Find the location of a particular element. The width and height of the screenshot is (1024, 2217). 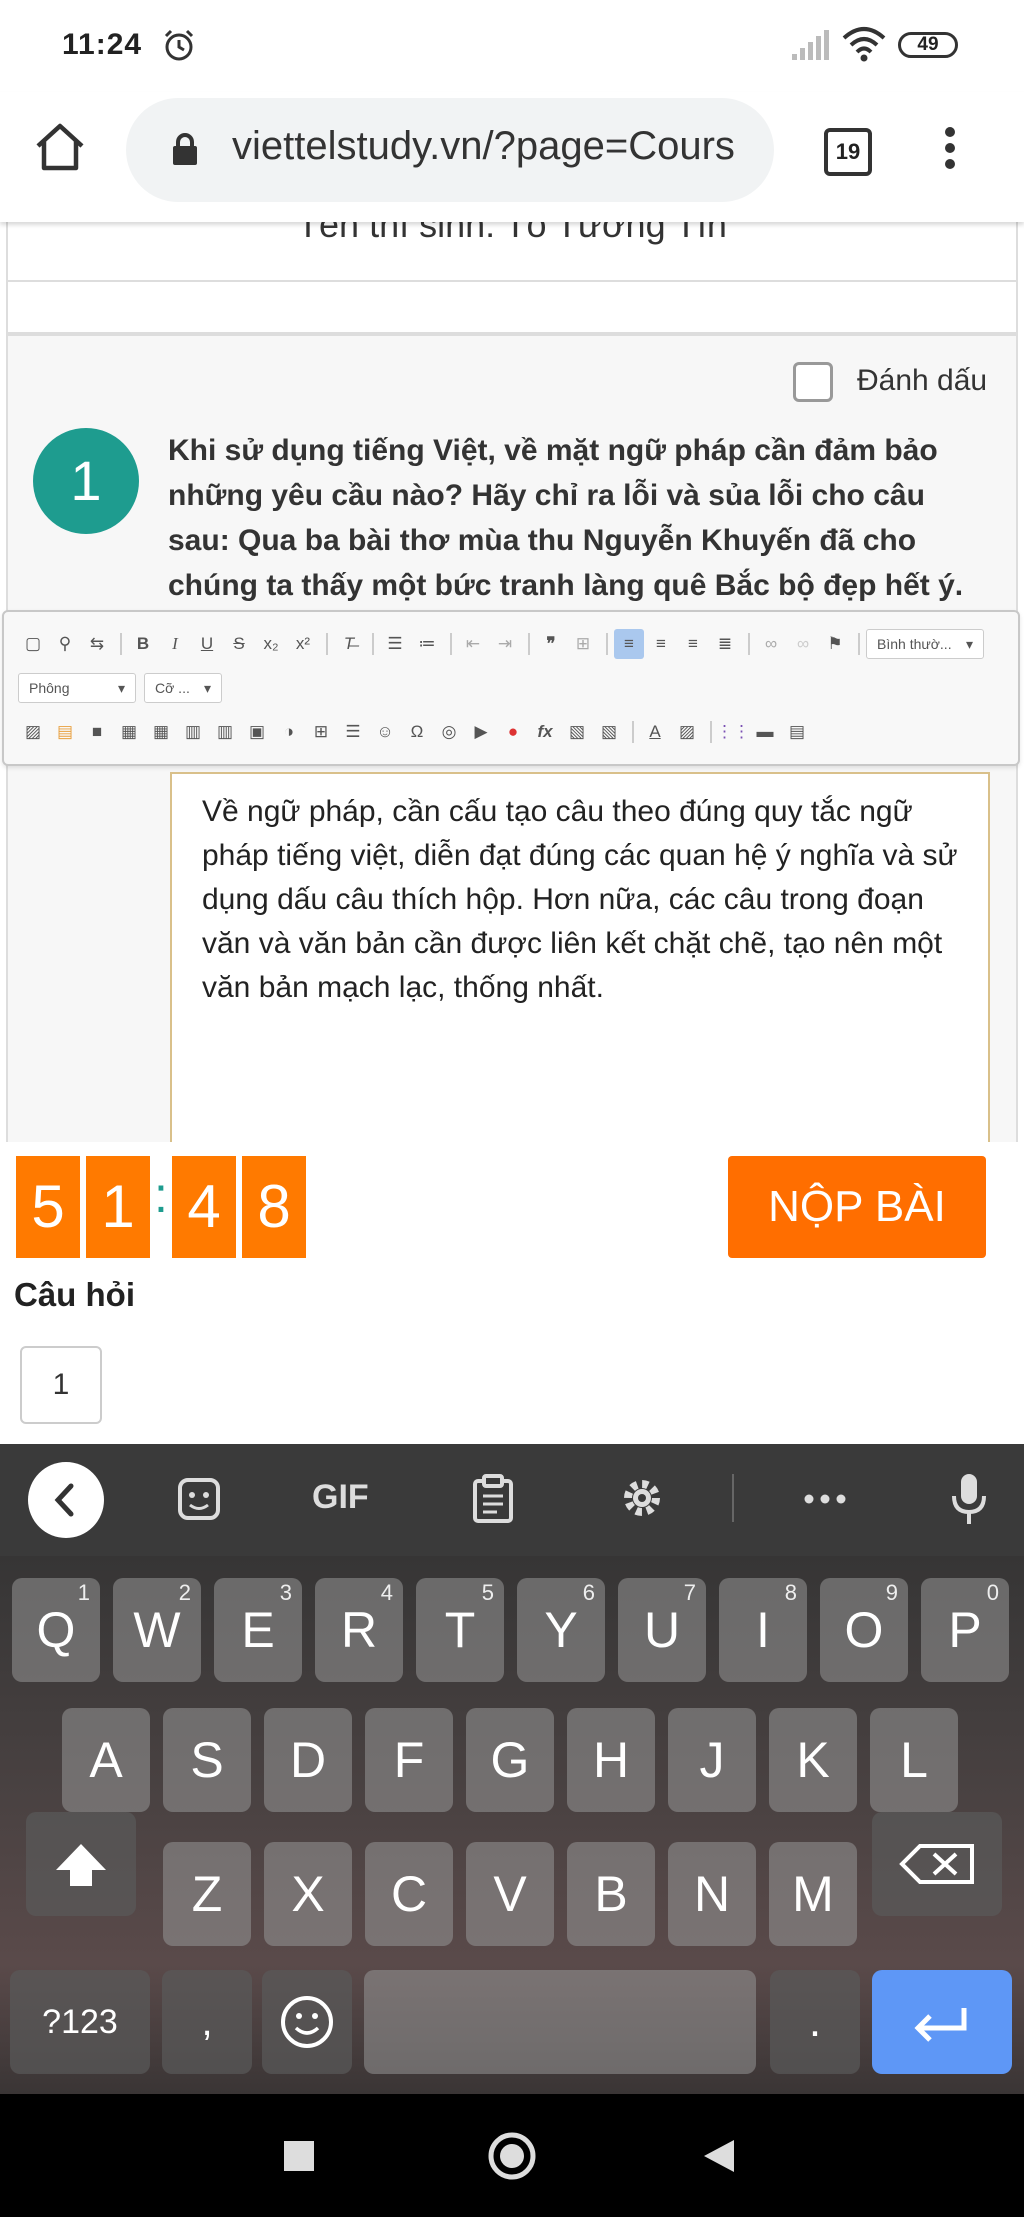

special-char-icon: Ω is located at coordinates (417, 732).